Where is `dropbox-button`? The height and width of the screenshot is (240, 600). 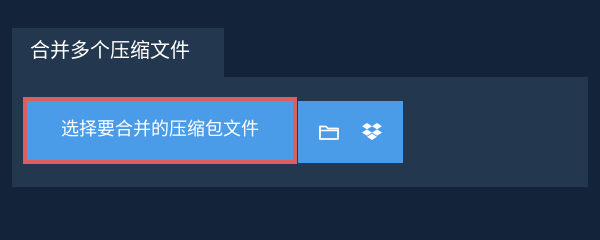
dropbox-button is located at coordinates (372, 132).